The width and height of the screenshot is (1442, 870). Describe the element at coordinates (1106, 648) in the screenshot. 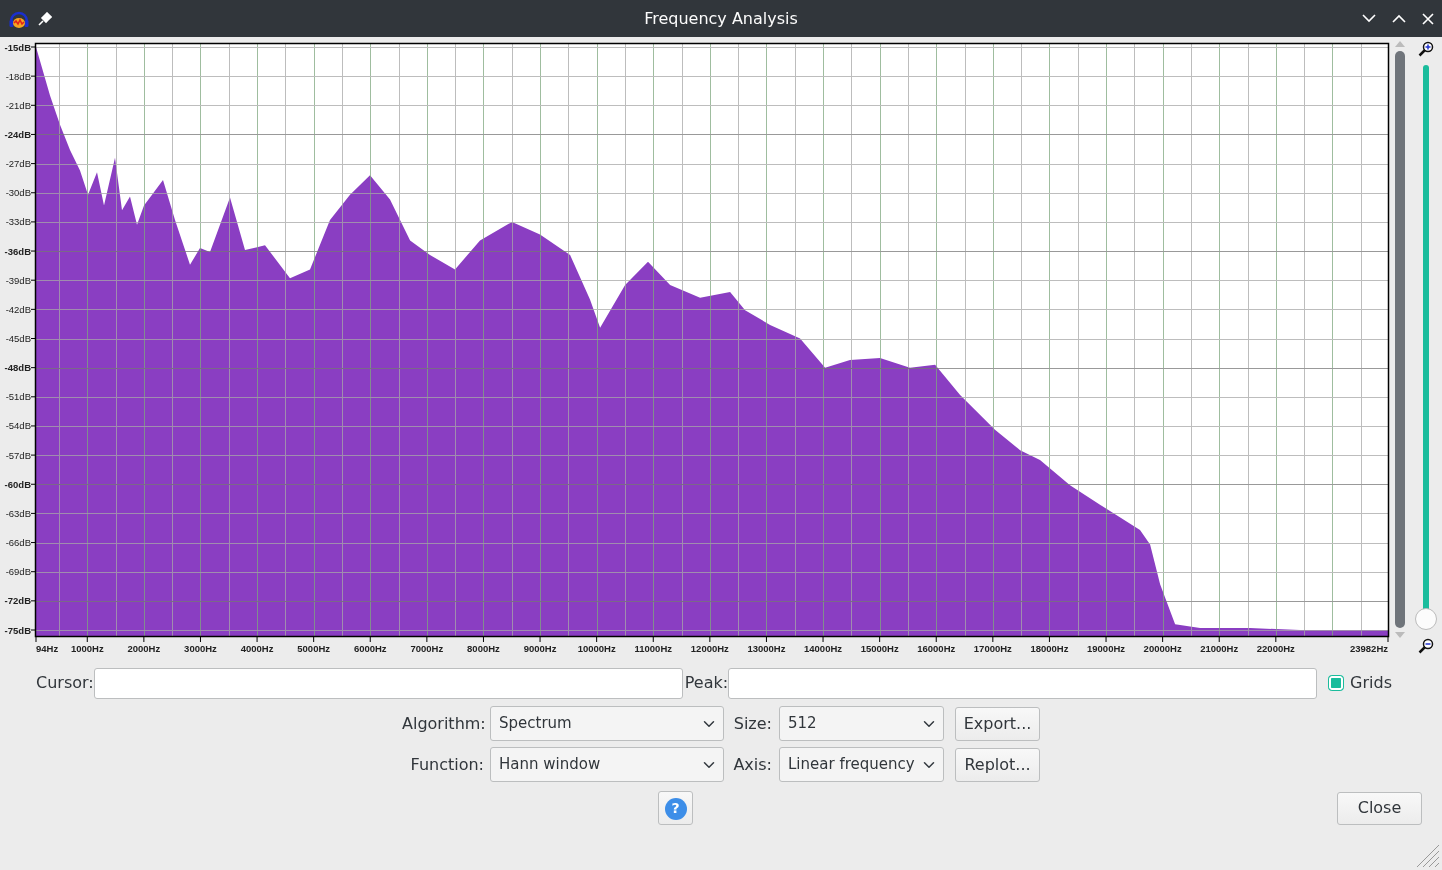

I see `axis-tick-label: 19000Hz` at that location.